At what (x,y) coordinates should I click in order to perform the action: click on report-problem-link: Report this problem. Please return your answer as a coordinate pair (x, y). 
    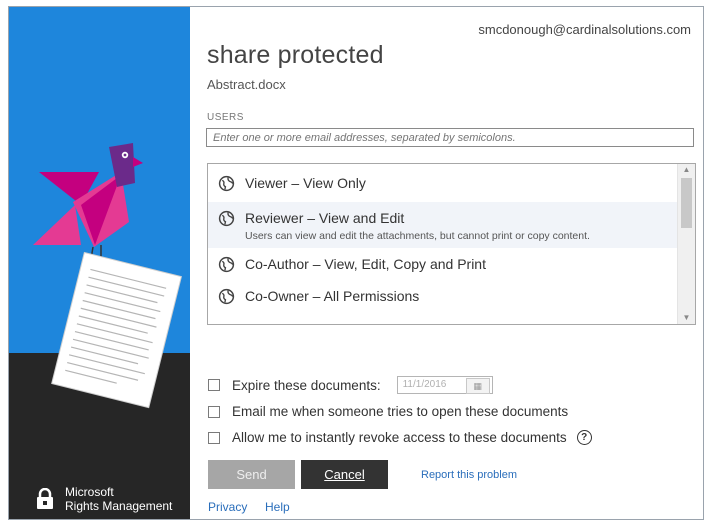
    Looking at the image, I should click on (469, 475).